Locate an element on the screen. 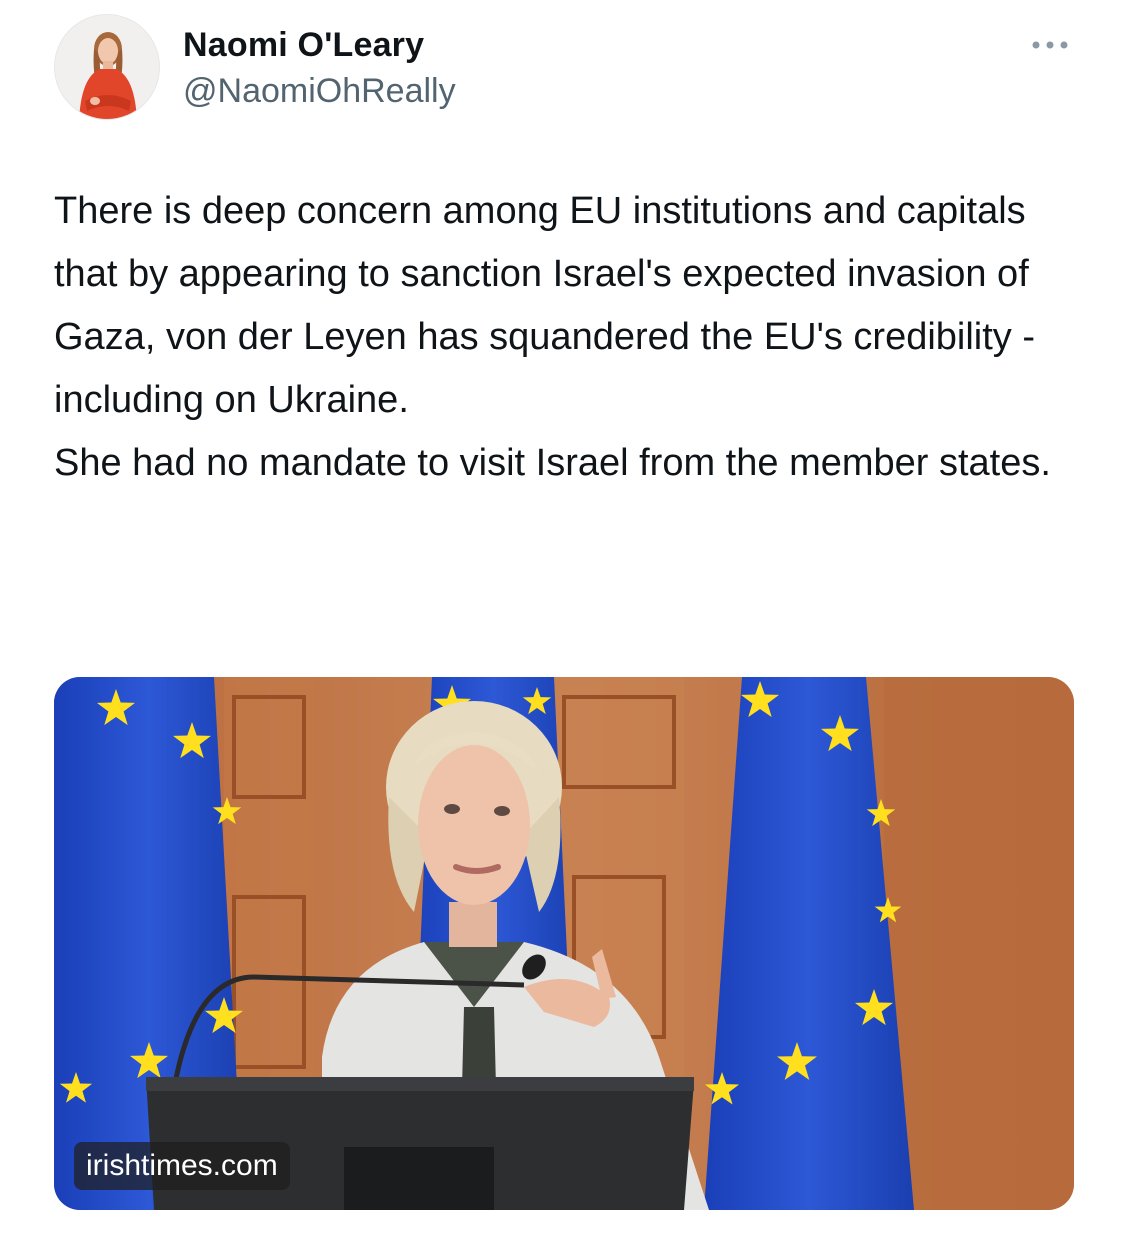 The height and width of the screenshot is (1237, 1127). media-source-label: irishtimes.com is located at coordinates (182, 1166).